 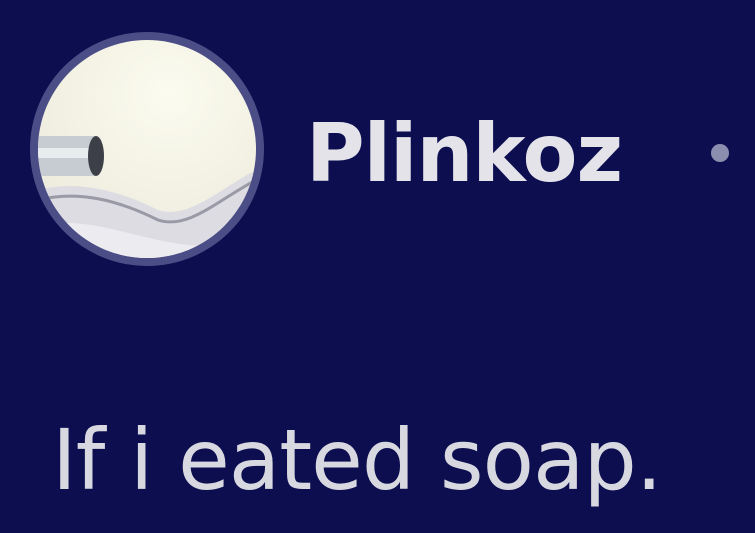 I want to click on post-text: If i eated soap., so click(x=357, y=460).